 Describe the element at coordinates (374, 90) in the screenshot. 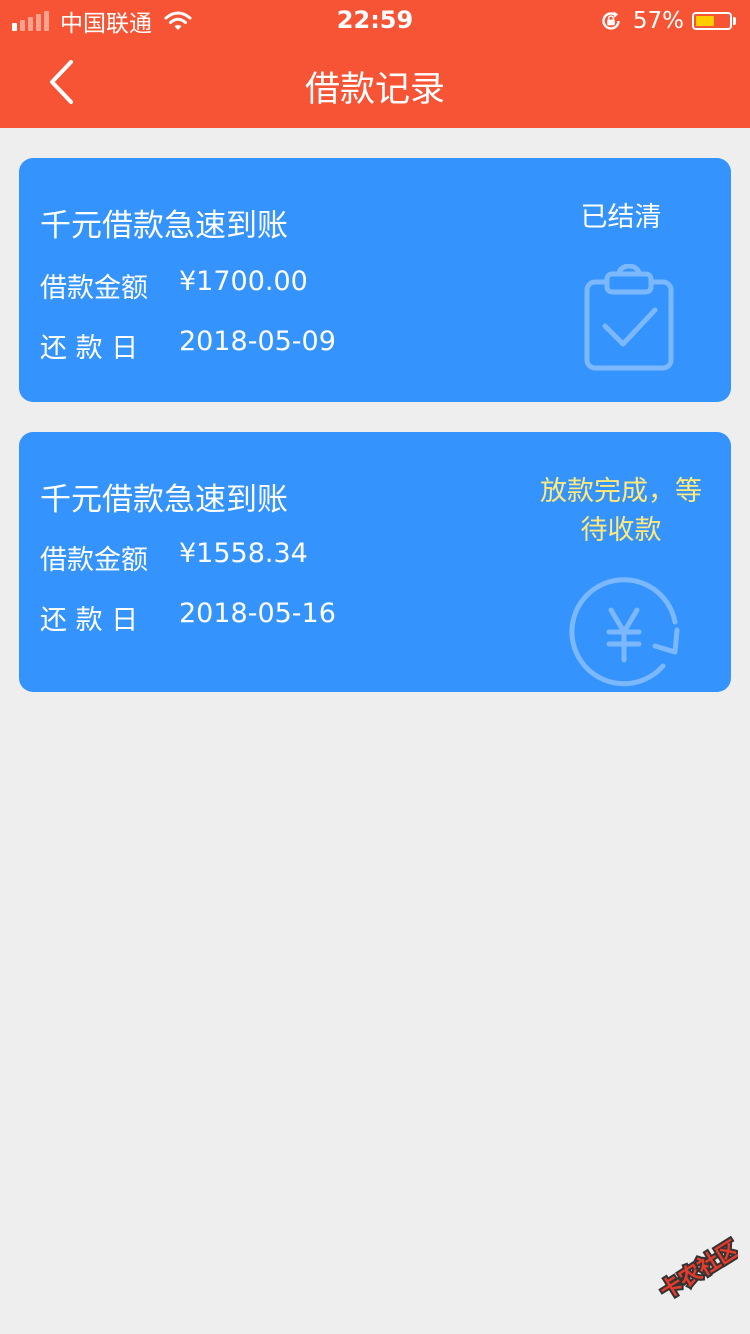

I see `page-title: 借款记录` at that location.